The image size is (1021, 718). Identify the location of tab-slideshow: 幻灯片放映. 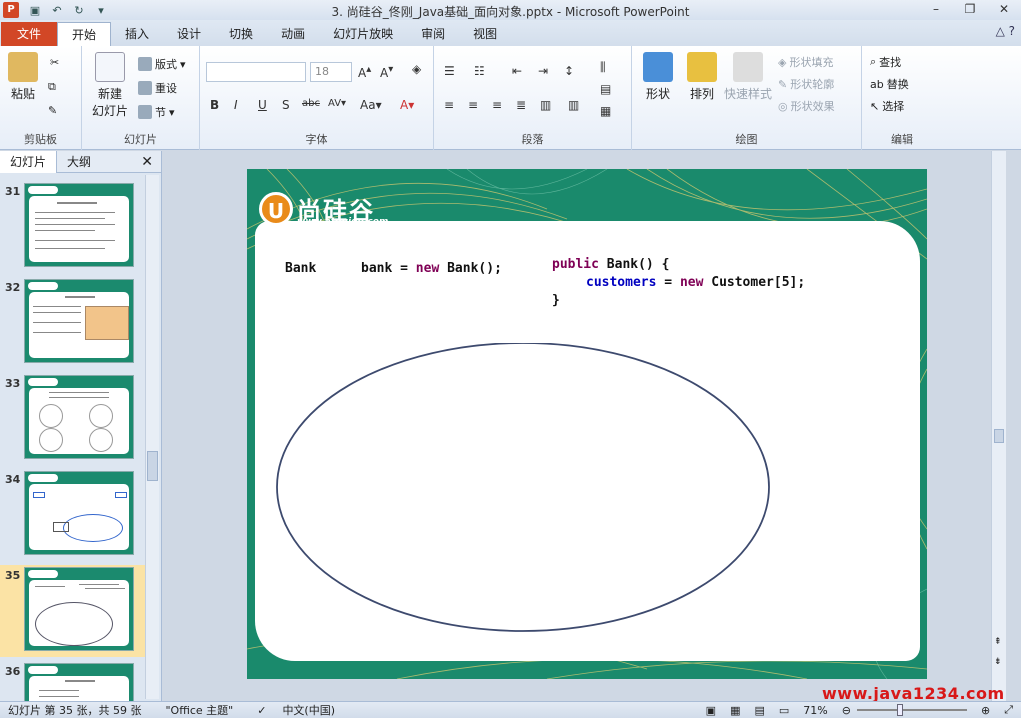
(363, 34).